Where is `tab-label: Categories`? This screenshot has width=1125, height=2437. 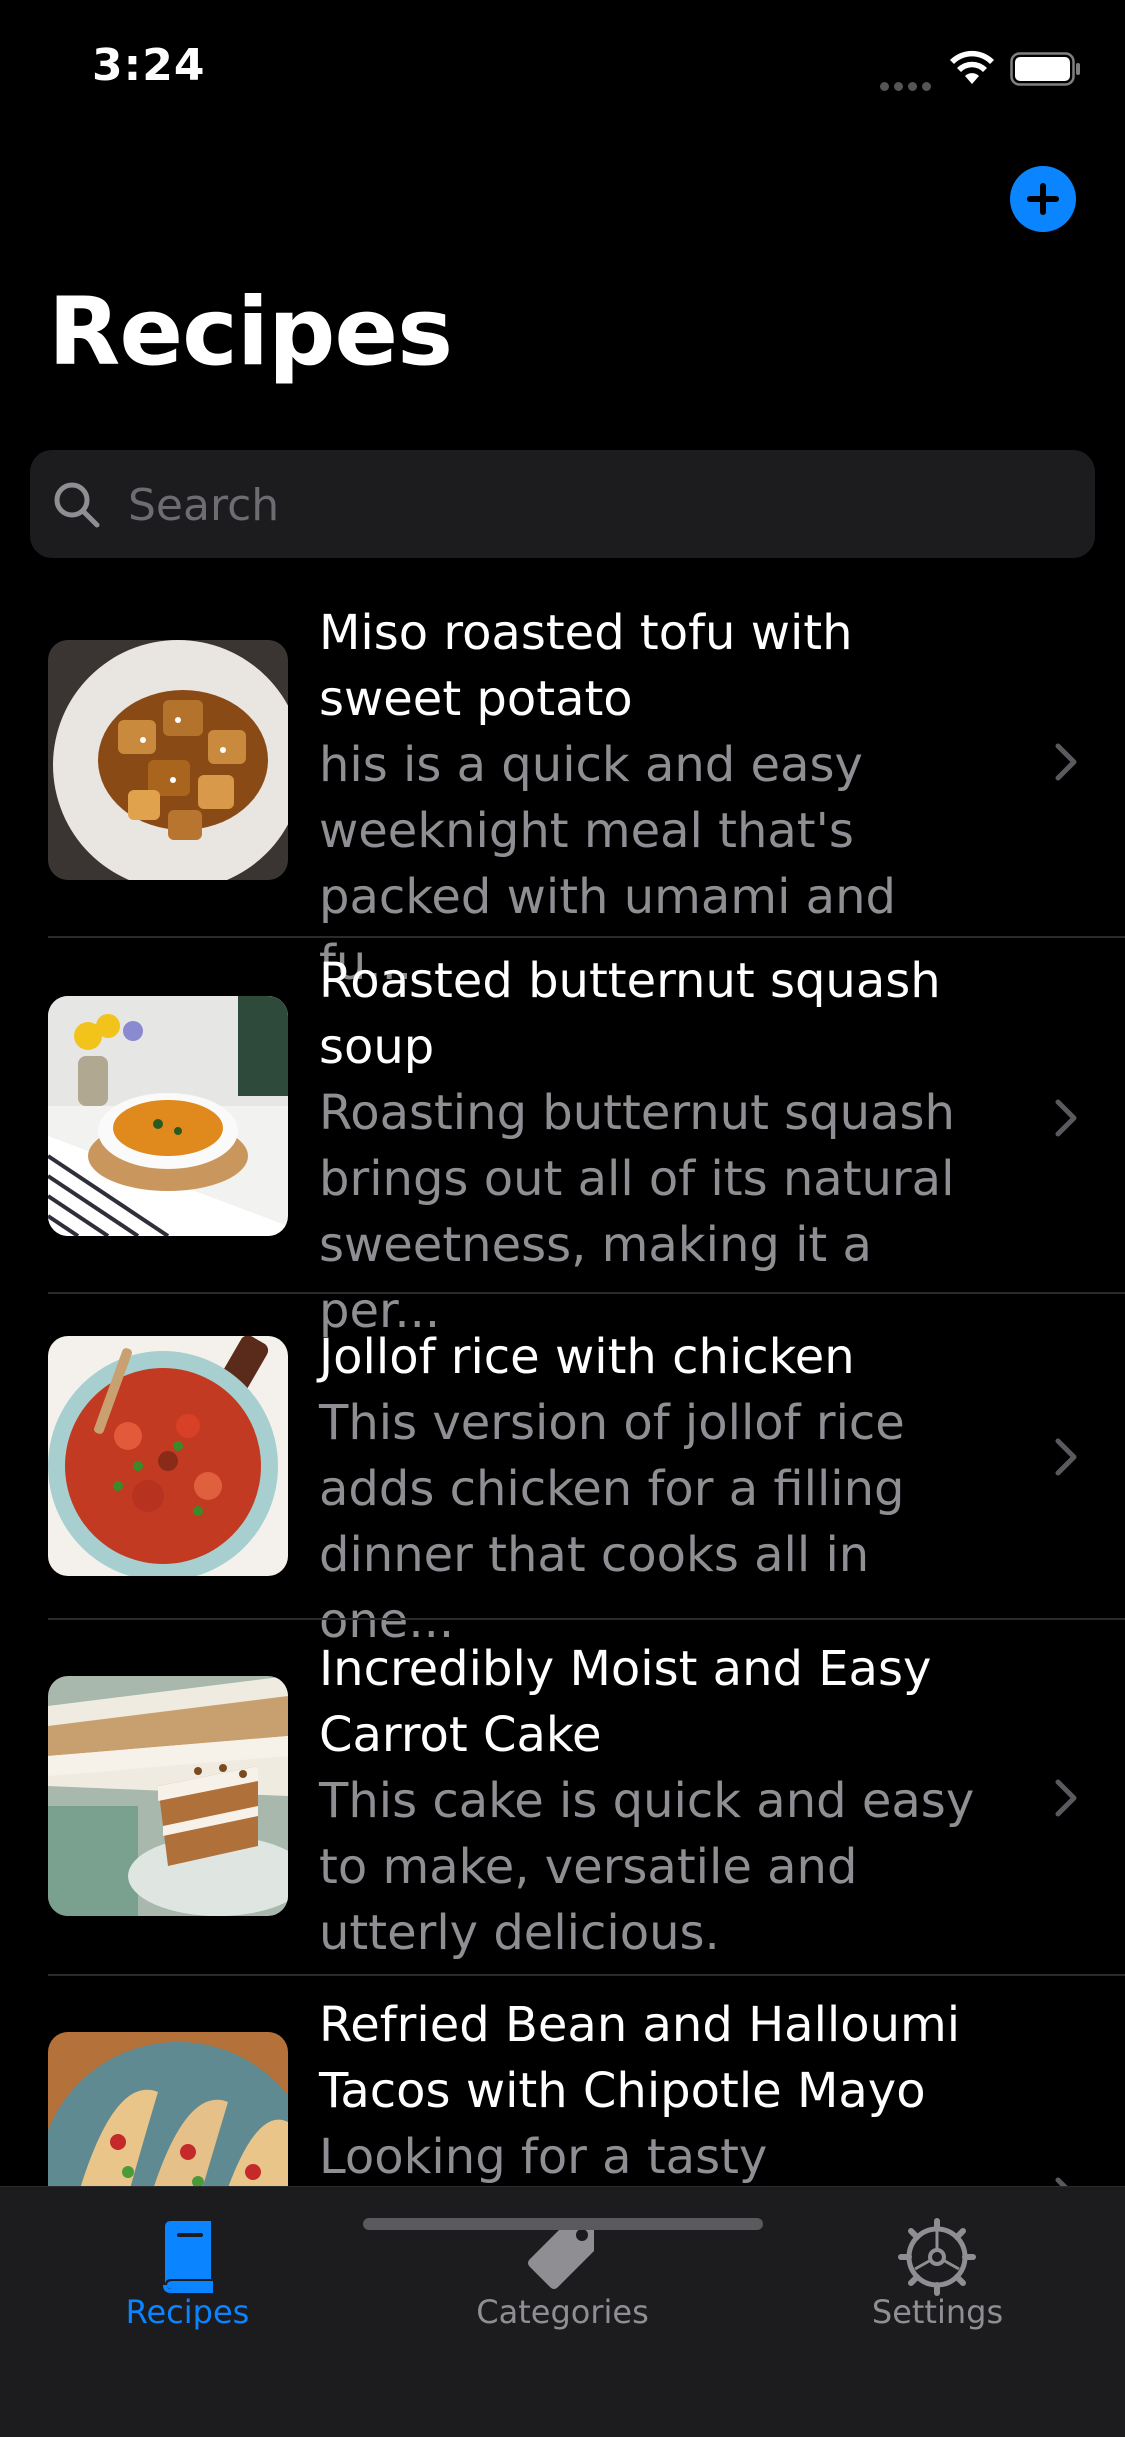
tab-label: Categories is located at coordinates (562, 2312).